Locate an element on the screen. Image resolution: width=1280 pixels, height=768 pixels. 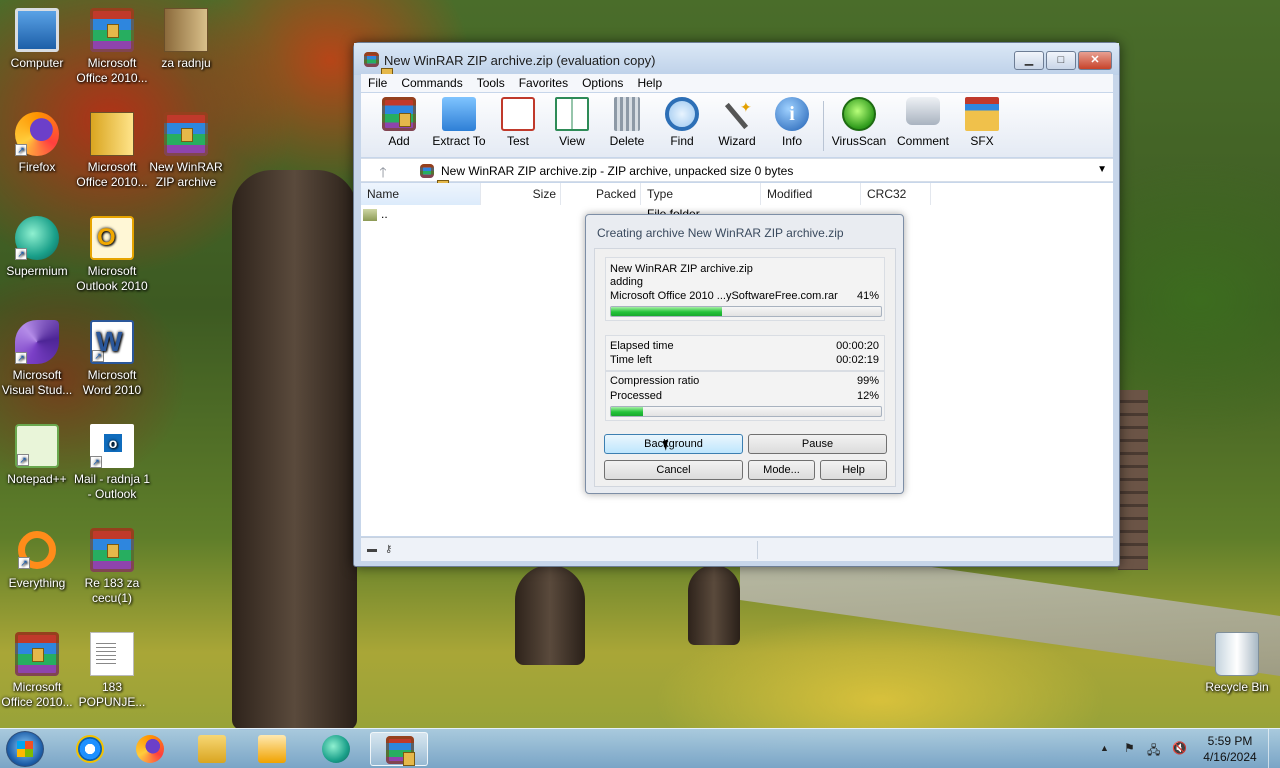
taskbar-supermium is located at coordinates (336, 749).